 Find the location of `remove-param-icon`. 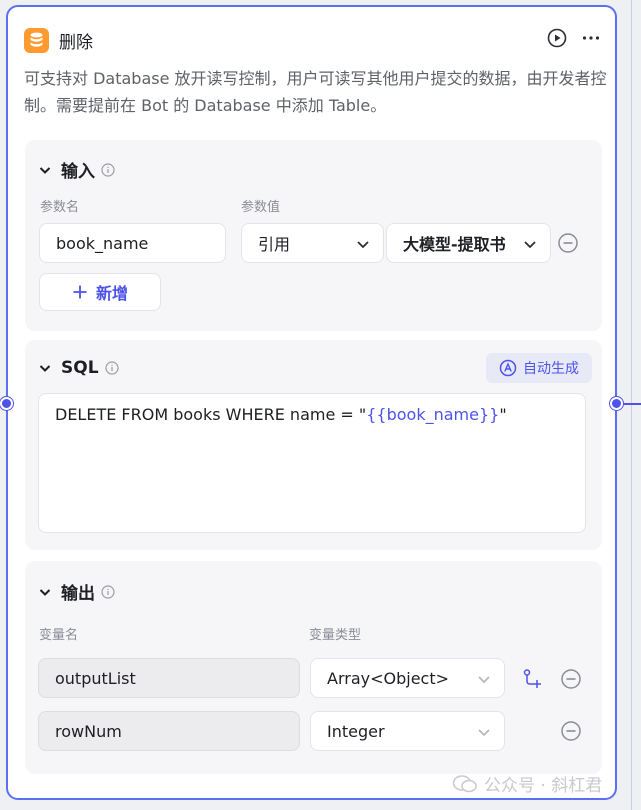

remove-param-icon is located at coordinates (568, 243).